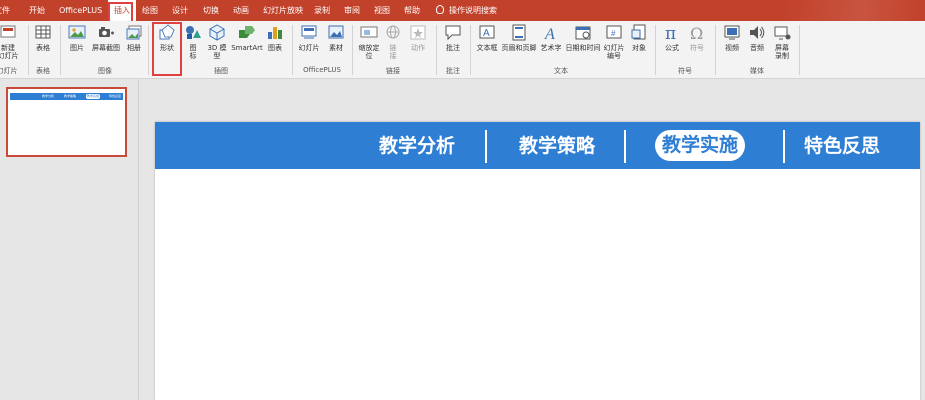 The height and width of the screenshot is (400, 925). What do you see at coordinates (43, 71) in the screenshot?
I see `group-tables-label: 表格` at bounding box center [43, 71].